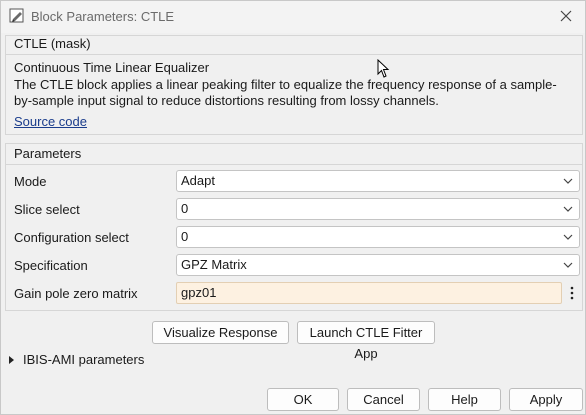 This screenshot has width=586, height=415. What do you see at coordinates (383, 399) in the screenshot?
I see `cancel-button: Cancel` at bounding box center [383, 399].